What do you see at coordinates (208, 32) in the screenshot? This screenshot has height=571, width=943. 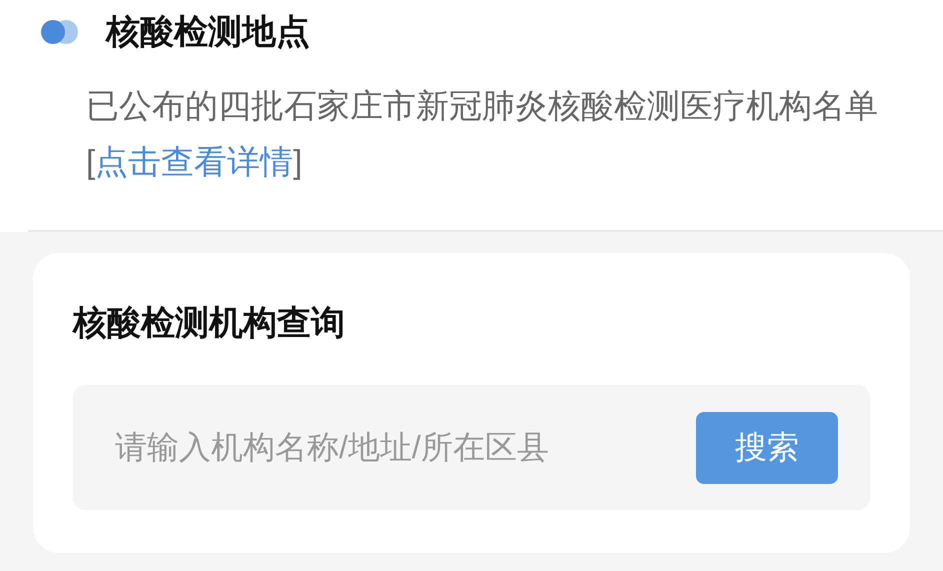 I see `section-title: 核酸检测地点` at bounding box center [208, 32].